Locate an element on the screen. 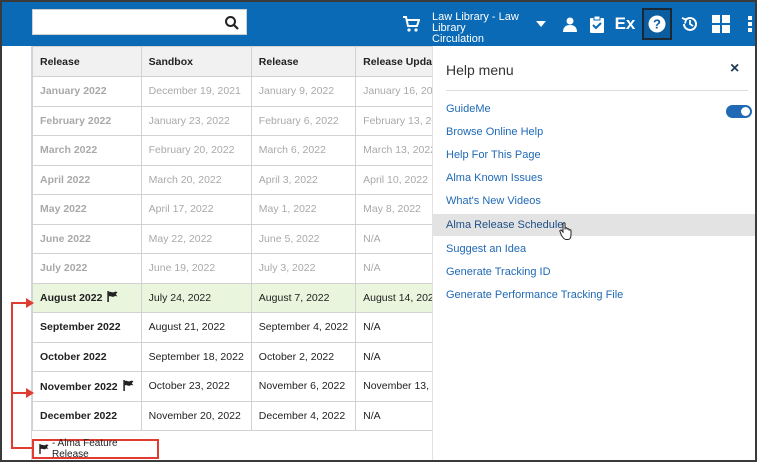 This screenshot has width=757, height=462. release-date-cell: June 5, 2022 is located at coordinates (303, 238).